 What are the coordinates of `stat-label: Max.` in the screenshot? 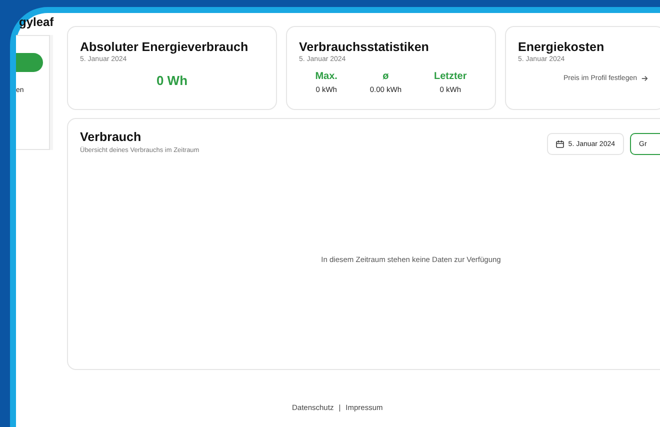 It's located at (326, 76).